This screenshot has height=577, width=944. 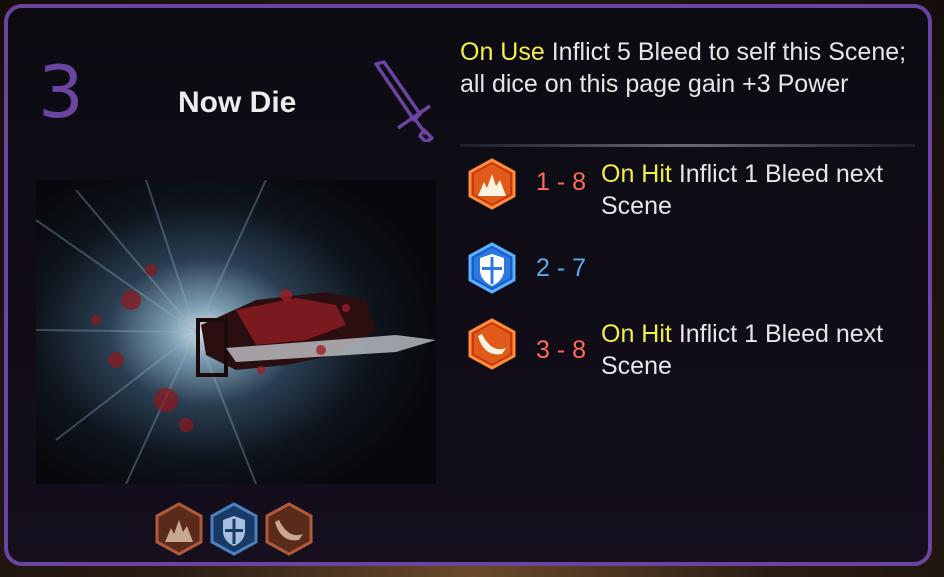 I want to click on die-row-3: 3 - 8 On Hit Inflict 1 Bleed next Scene, so click(x=696, y=350).